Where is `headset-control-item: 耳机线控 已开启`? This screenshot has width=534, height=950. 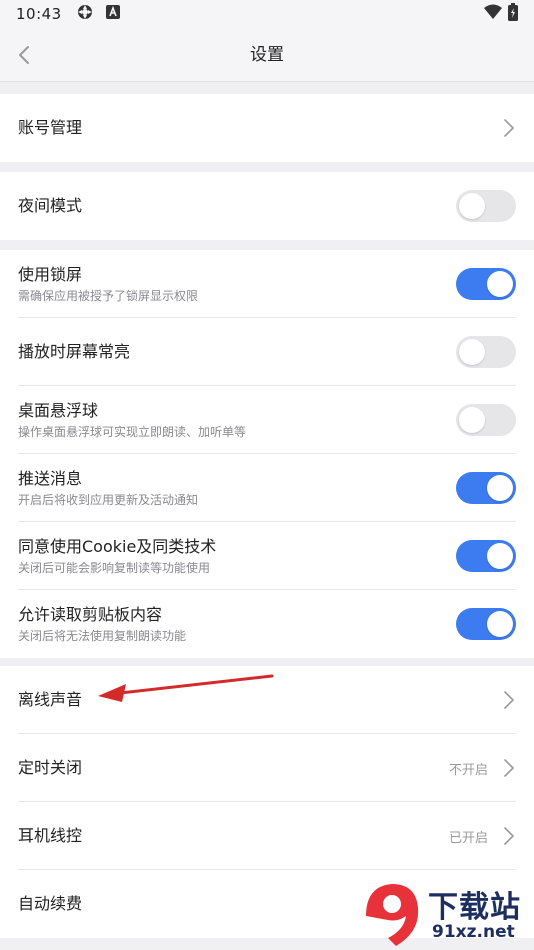
headset-control-item: 耳机线控 已开启 is located at coordinates (267, 836).